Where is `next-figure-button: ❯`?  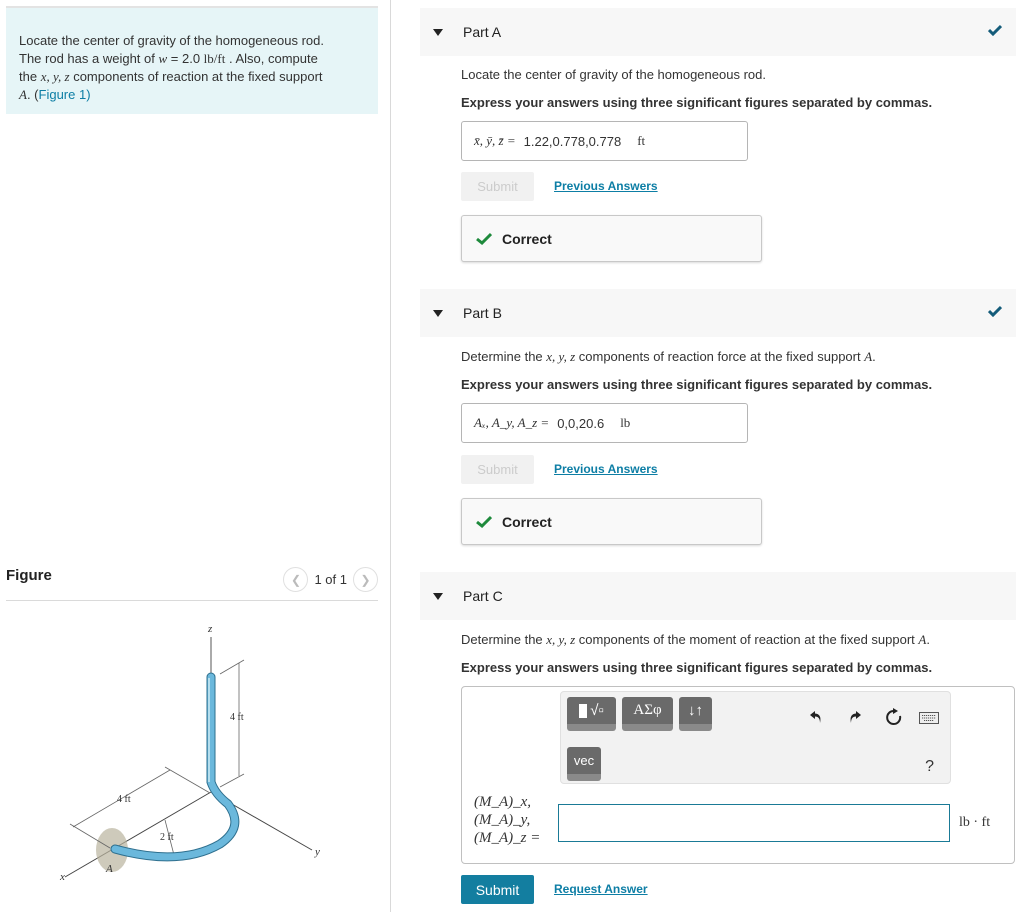 next-figure-button: ❯ is located at coordinates (365, 579).